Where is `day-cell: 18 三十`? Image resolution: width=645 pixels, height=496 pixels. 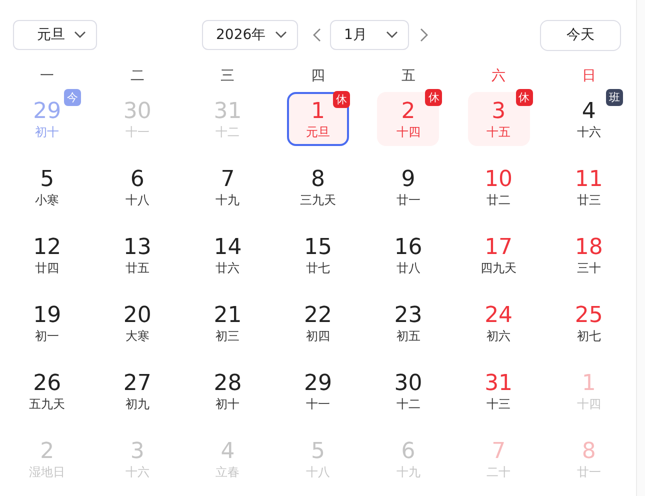
day-cell: 18 三十 is located at coordinates (589, 255).